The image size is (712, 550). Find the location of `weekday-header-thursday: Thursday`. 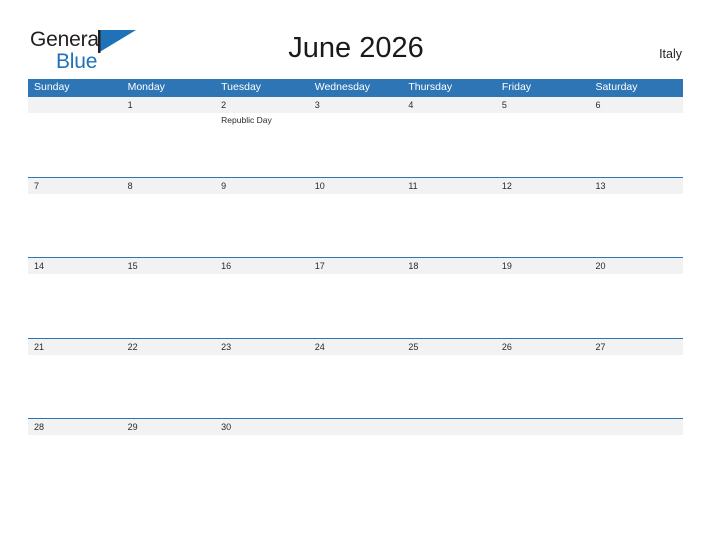

weekday-header-thursday: Thursday is located at coordinates (430, 87).